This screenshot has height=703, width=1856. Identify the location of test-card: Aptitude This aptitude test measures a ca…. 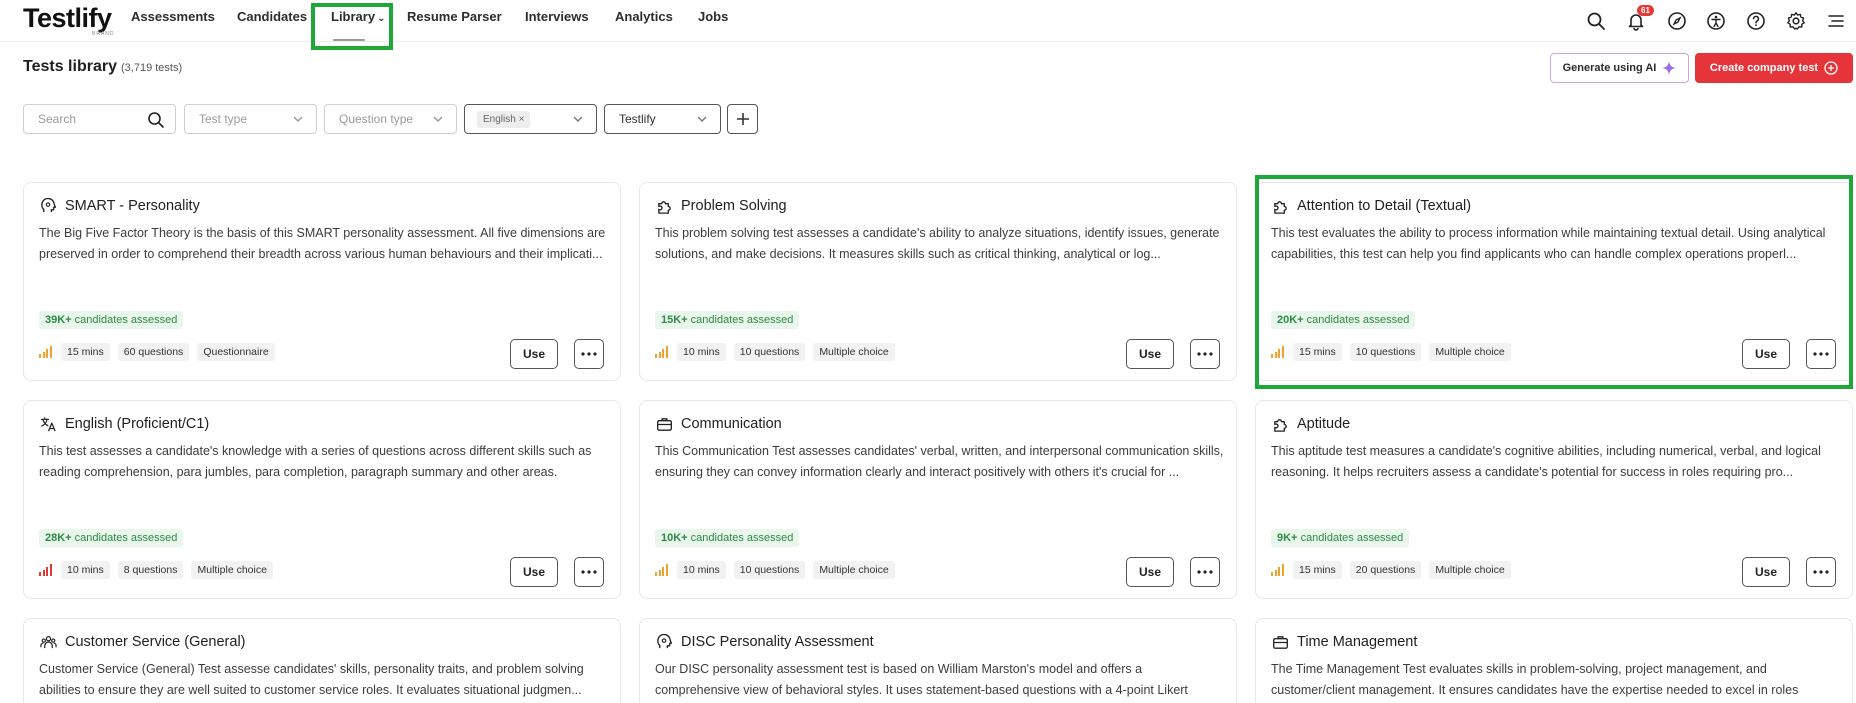
(1554, 499).